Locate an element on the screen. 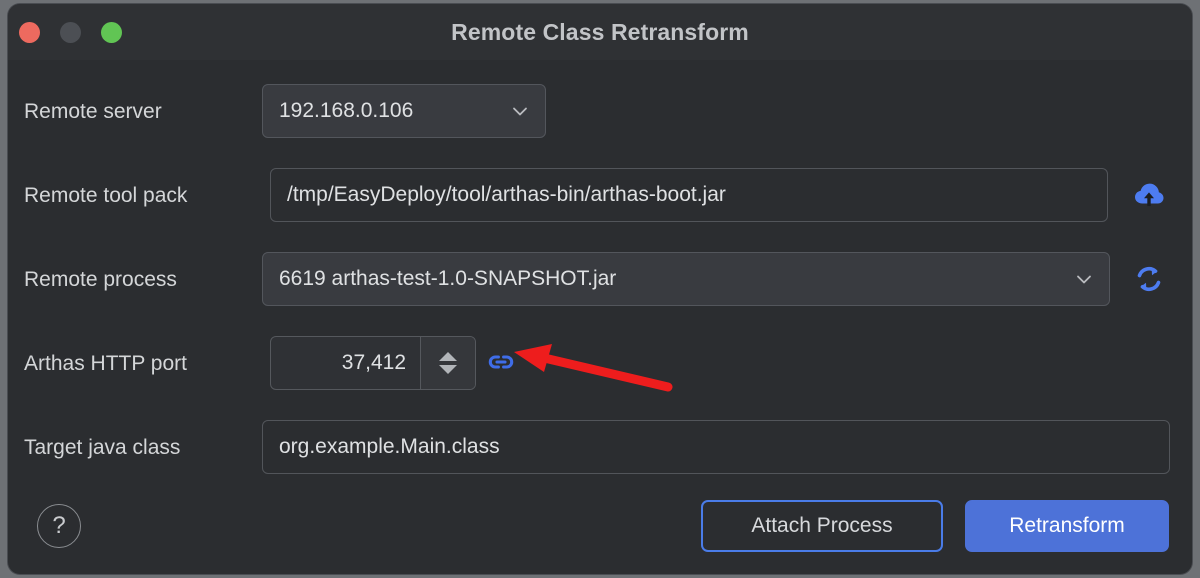 Image resolution: width=1200 pixels, height=578 pixels. dialog-footer: ? Attach Process Retransform is located at coordinates (600, 531).